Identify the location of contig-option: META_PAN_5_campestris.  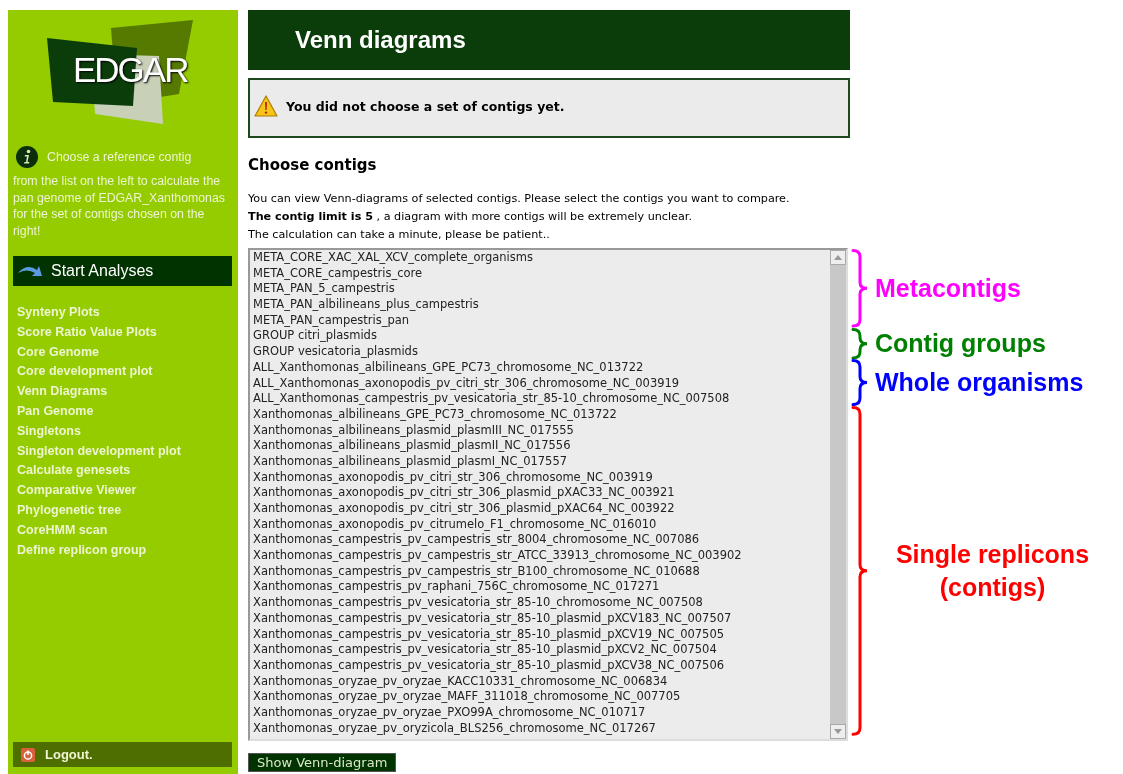
(540, 289).